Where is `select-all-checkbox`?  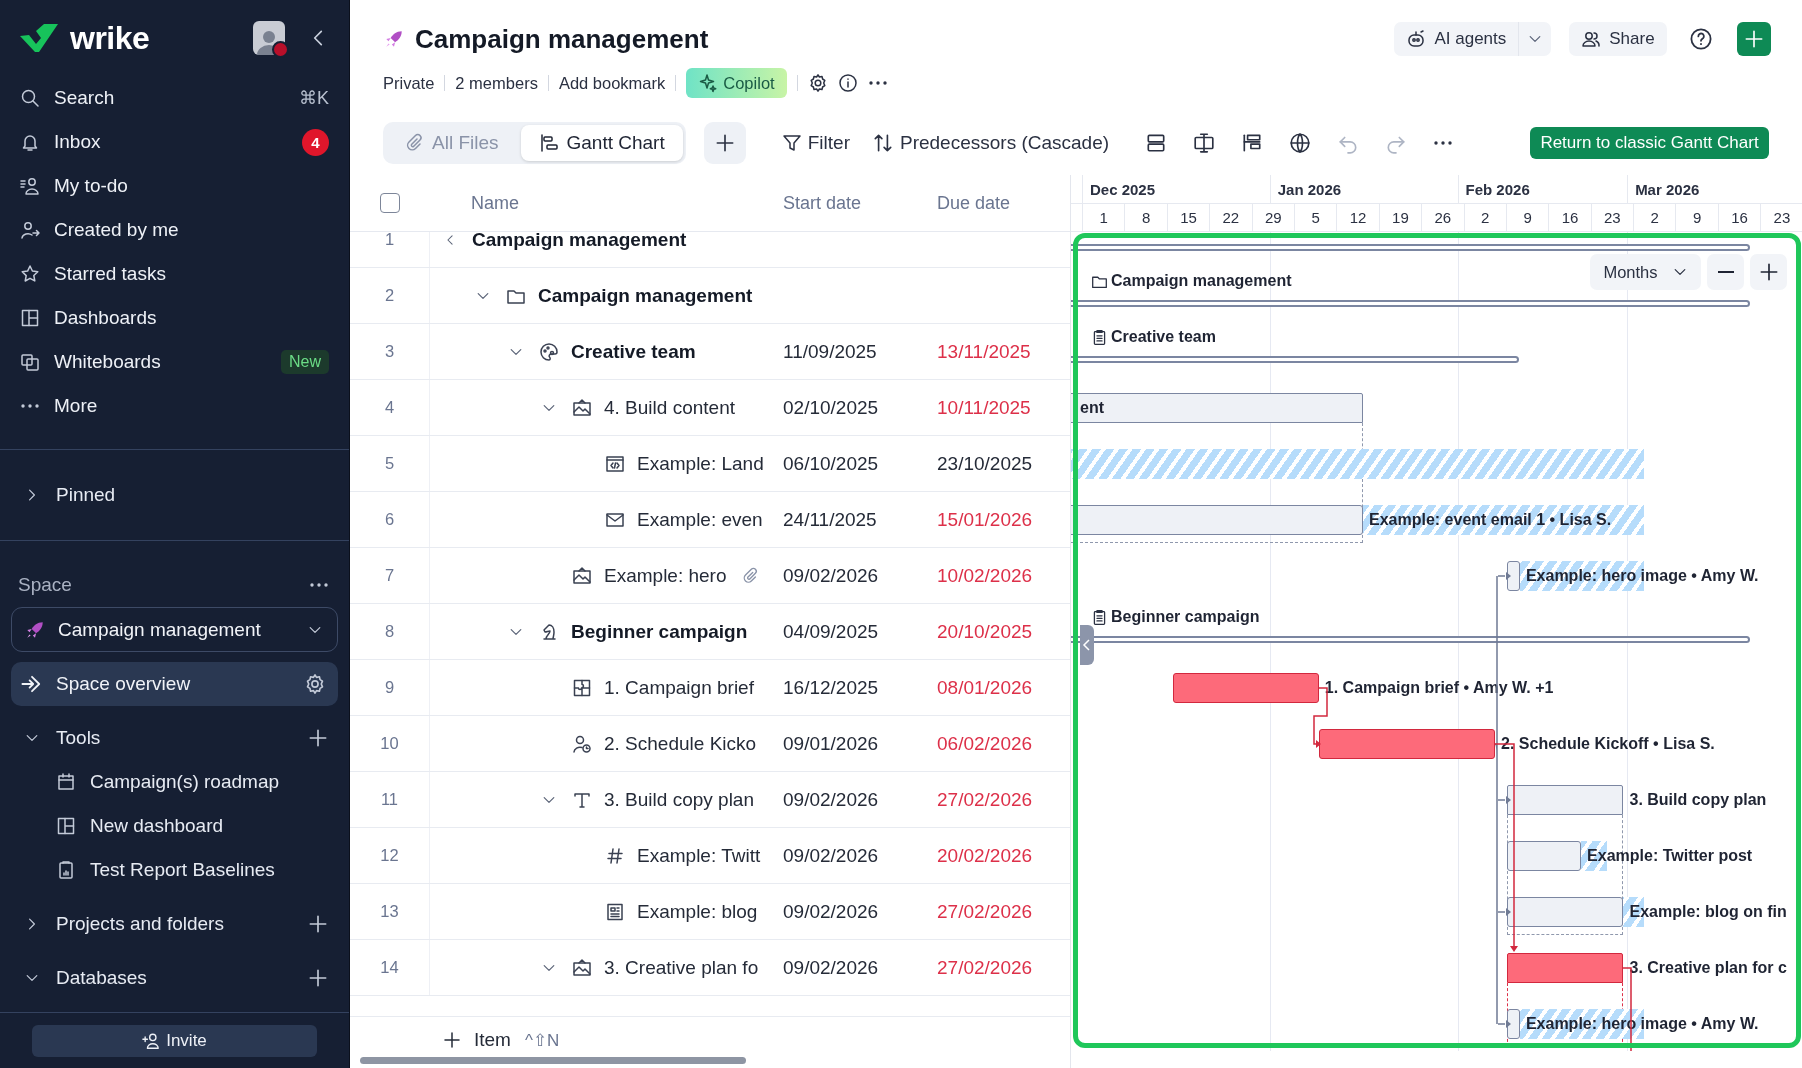
select-all-checkbox is located at coordinates (390, 203).